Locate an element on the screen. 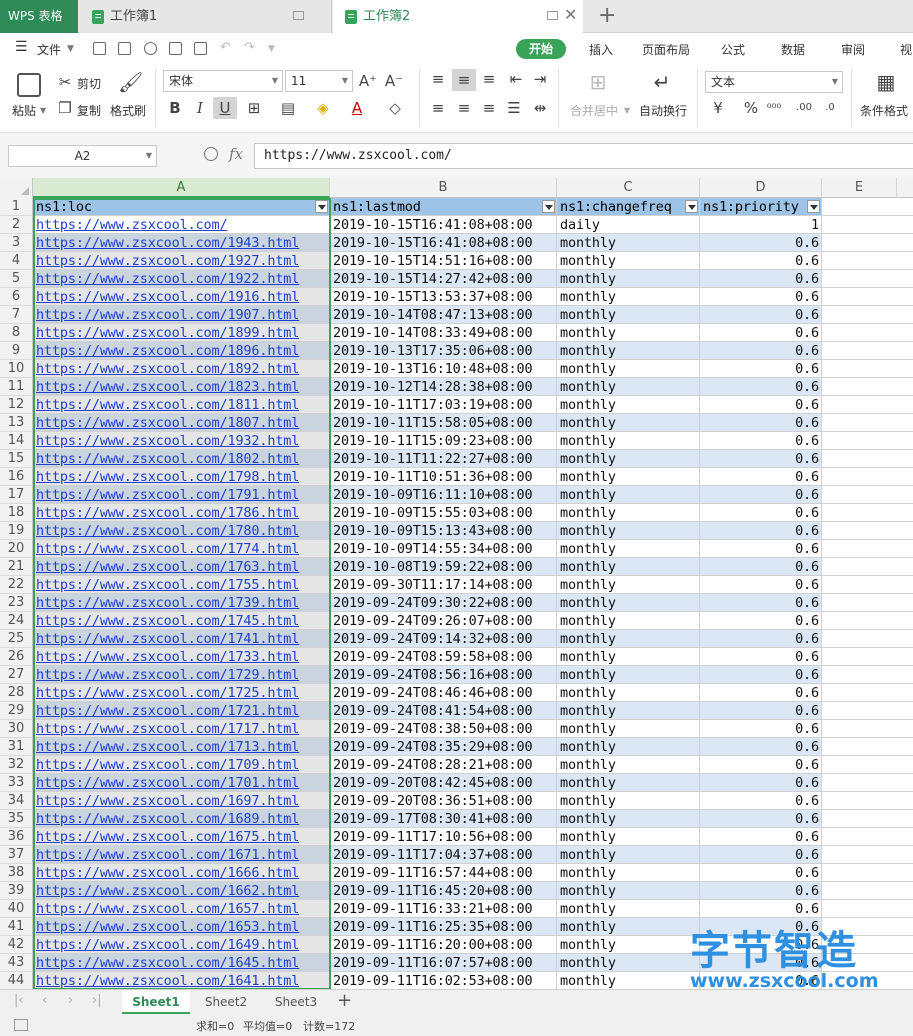 The image size is (913, 1036). lastmod-cell: 2019-09-11T17:10:56+08:00 is located at coordinates (443, 837).